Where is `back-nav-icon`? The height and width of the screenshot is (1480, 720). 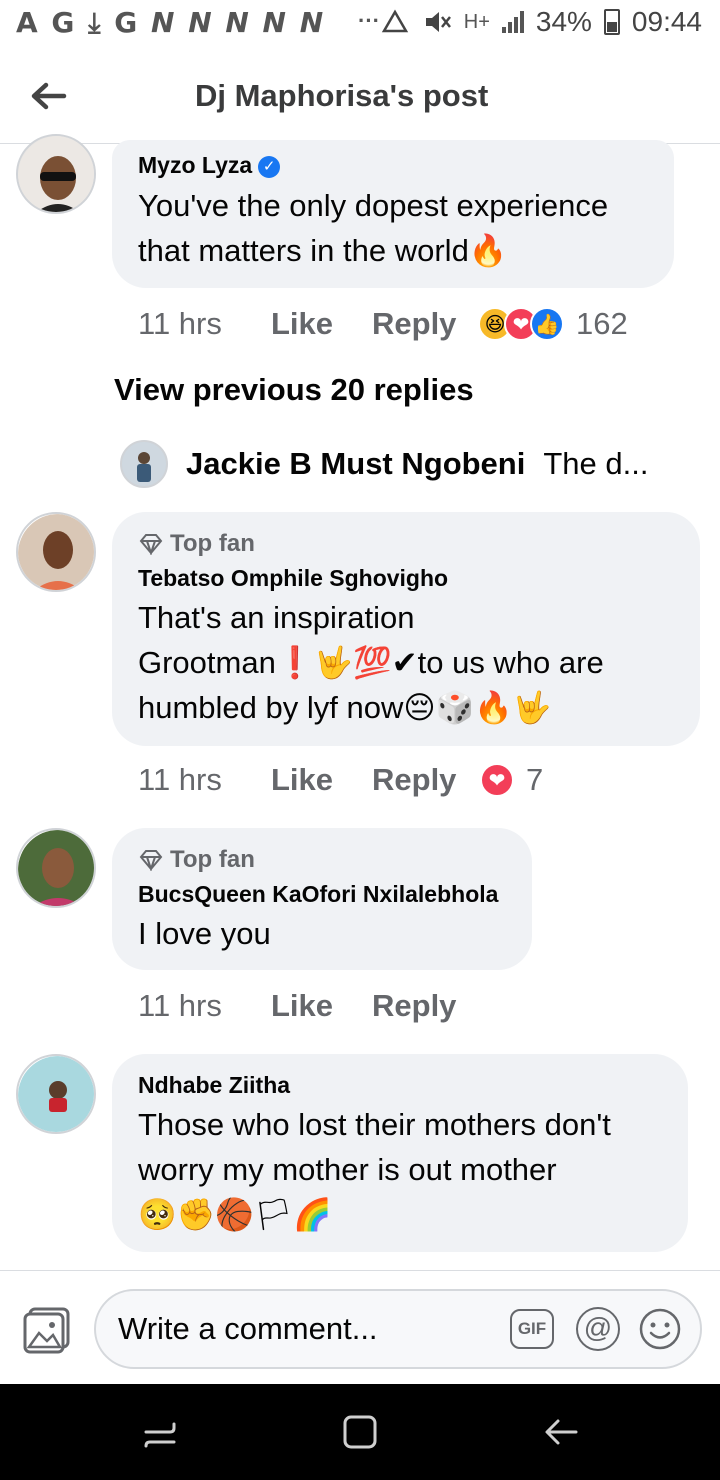
back-nav-icon is located at coordinates (562, 1432).